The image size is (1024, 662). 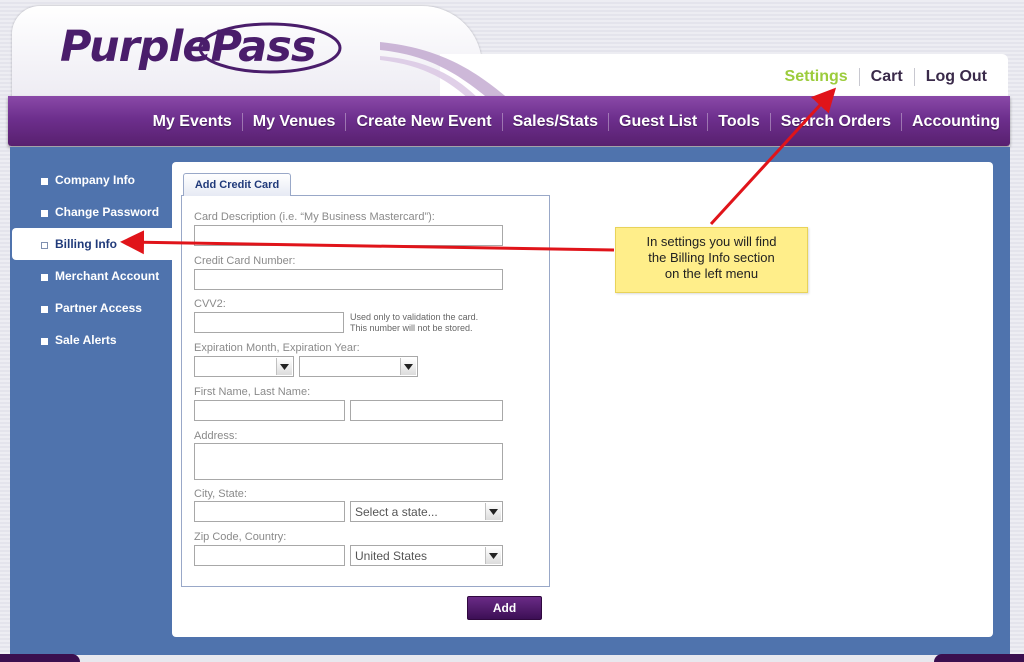 What do you see at coordinates (107, 276) in the screenshot?
I see `sidebar-item-label: Merchant Account` at bounding box center [107, 276].